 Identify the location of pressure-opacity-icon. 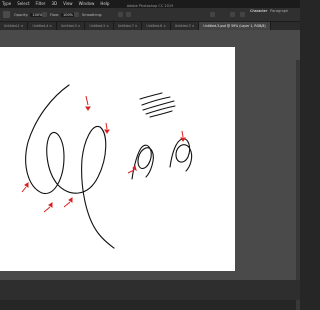
(44, 14).